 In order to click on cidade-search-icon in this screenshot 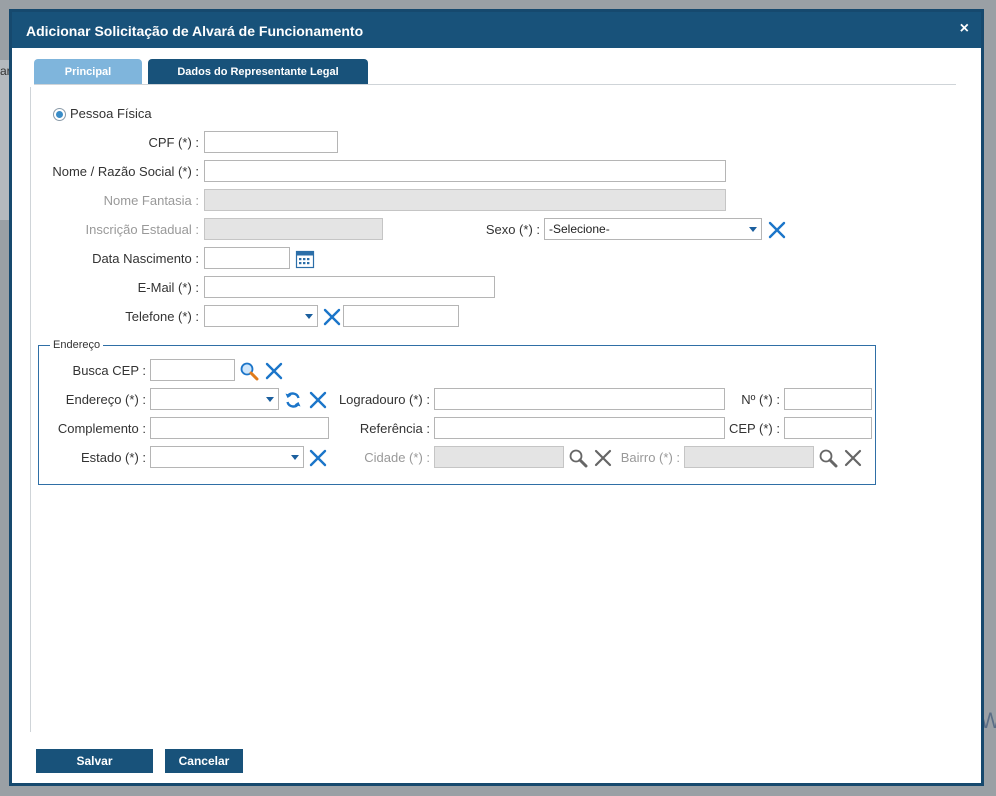, I will do `click(578, 458)`.